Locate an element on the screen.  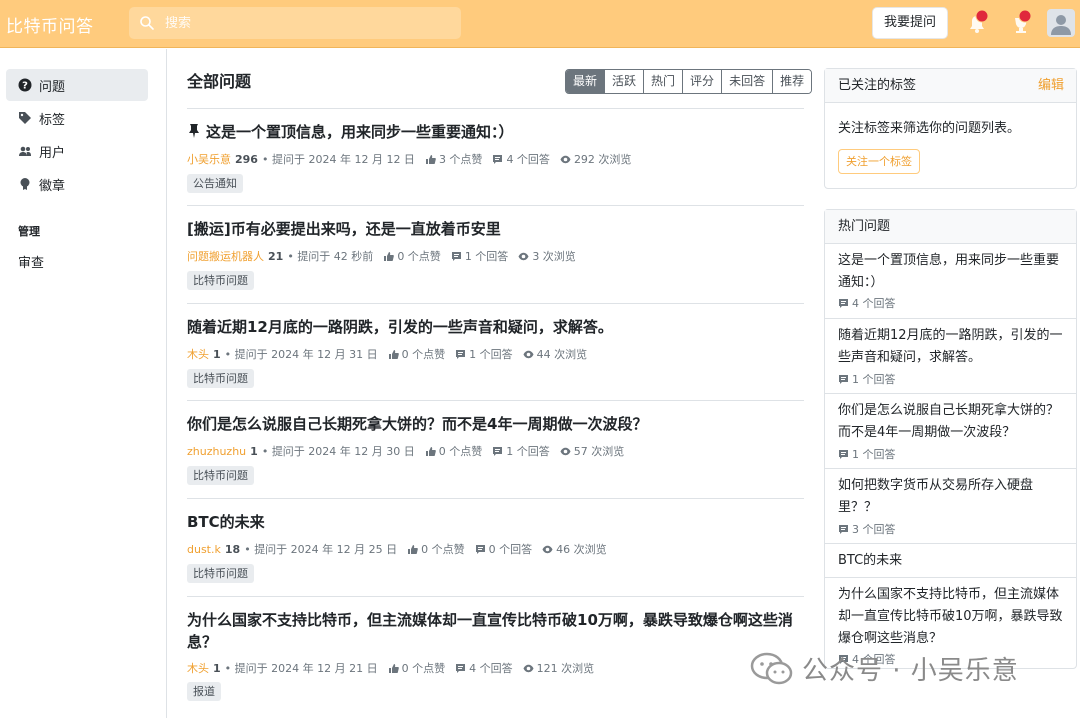
sidebar-item-tags: 标签 is located at coordinates (77, 118).